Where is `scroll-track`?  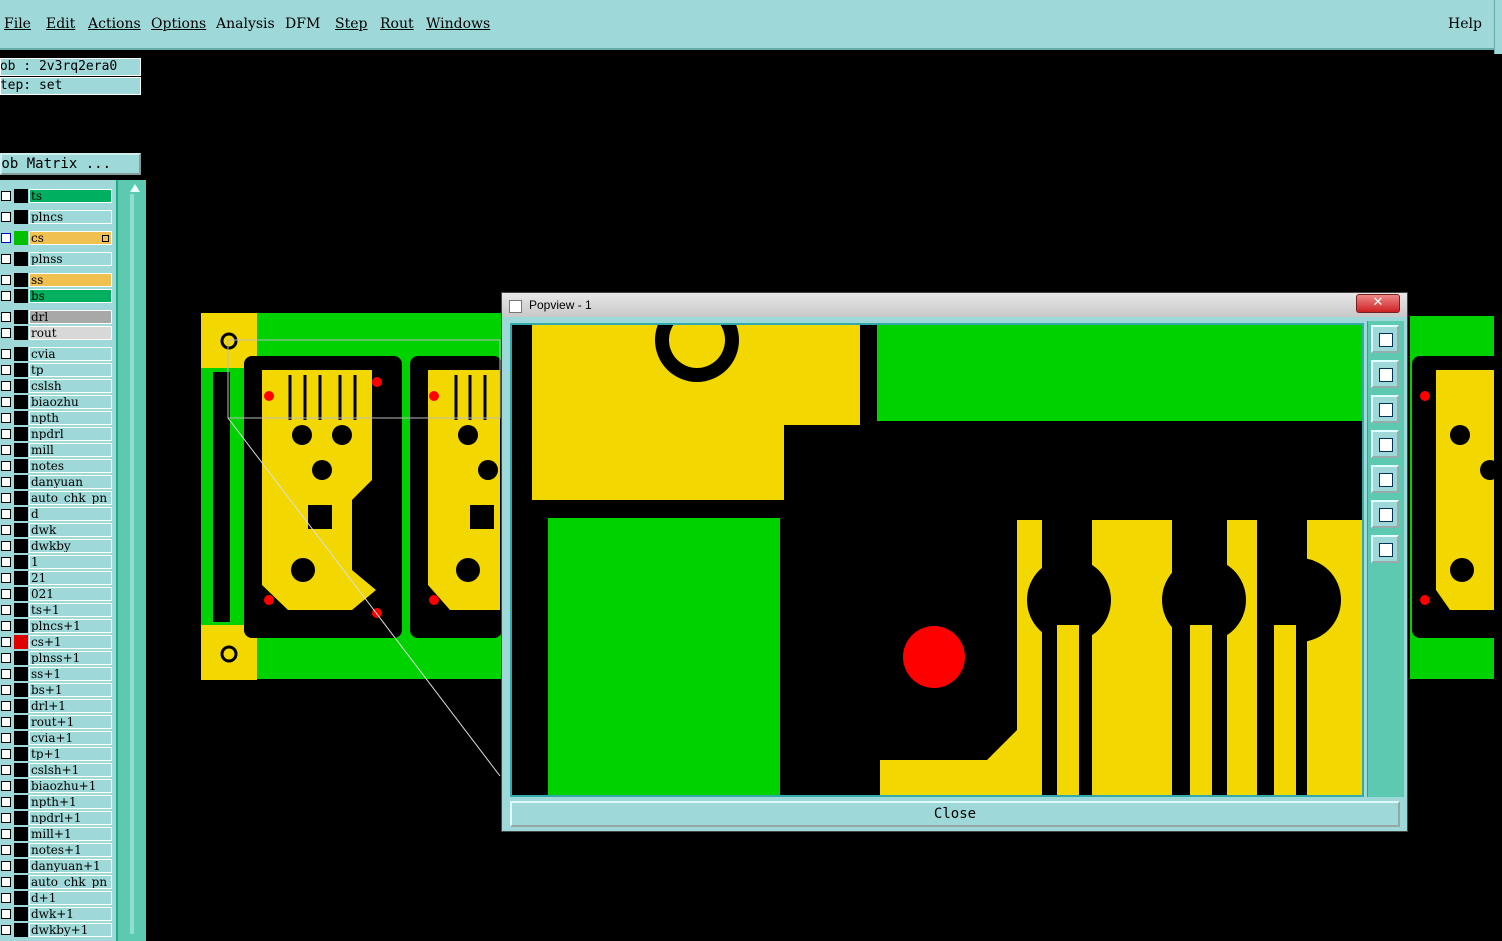
scroll-track is located at coordinates (132, 564).